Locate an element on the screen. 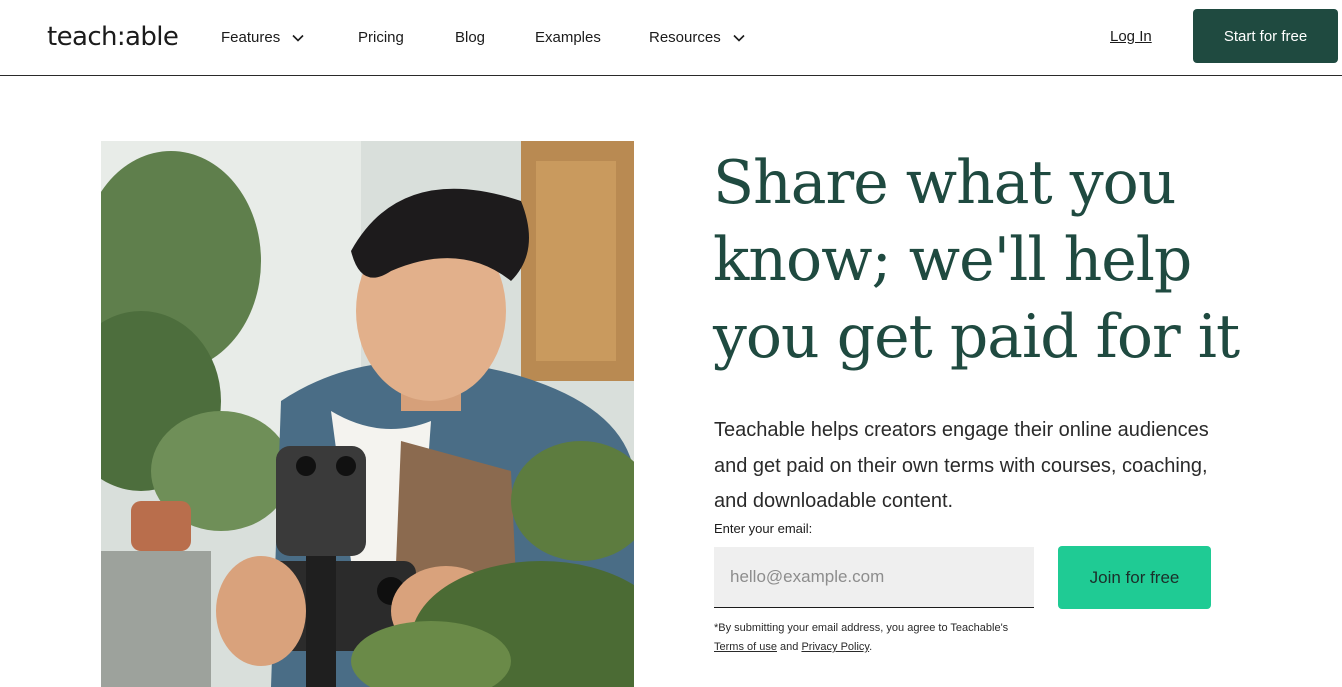 Image resolution: width=1342 pixels, height=687 pixels. terms-of-use-link: Terms of use is located at coordinates (745, 647).